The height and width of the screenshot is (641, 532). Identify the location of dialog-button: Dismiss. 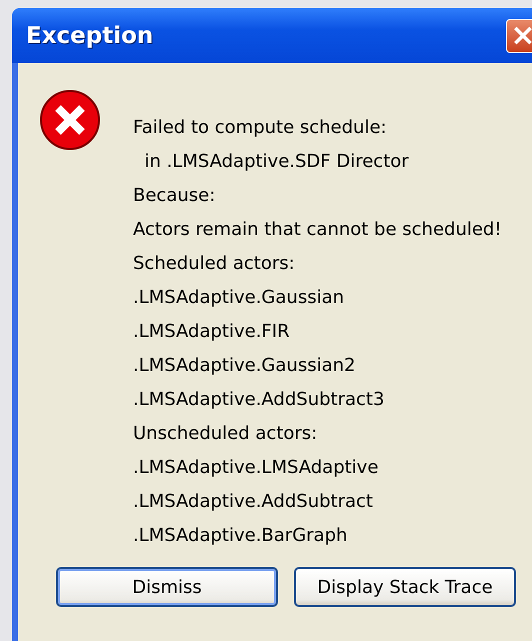
(167, 587).